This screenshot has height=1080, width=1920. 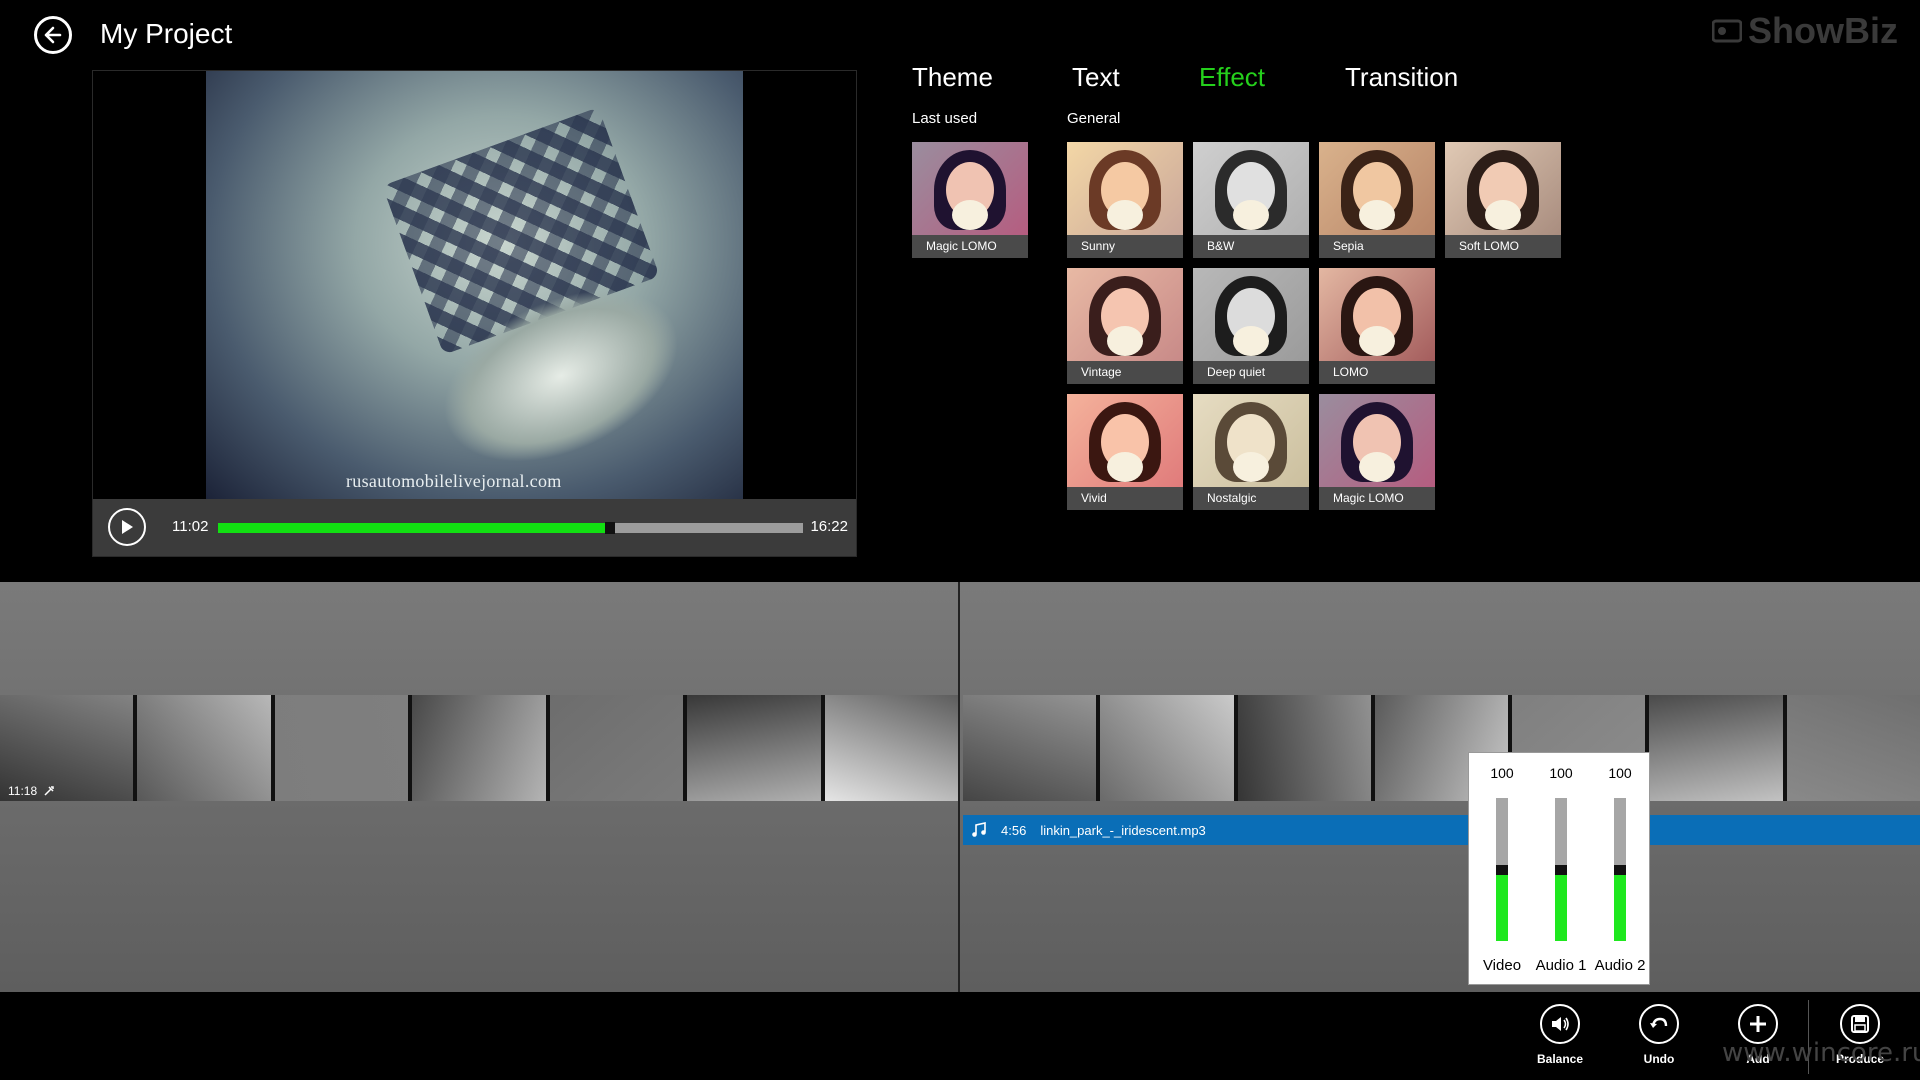 What do you see at coordinates (959, 787) in the screenshot?
I see `playhead` at bounding box center [959, 787].